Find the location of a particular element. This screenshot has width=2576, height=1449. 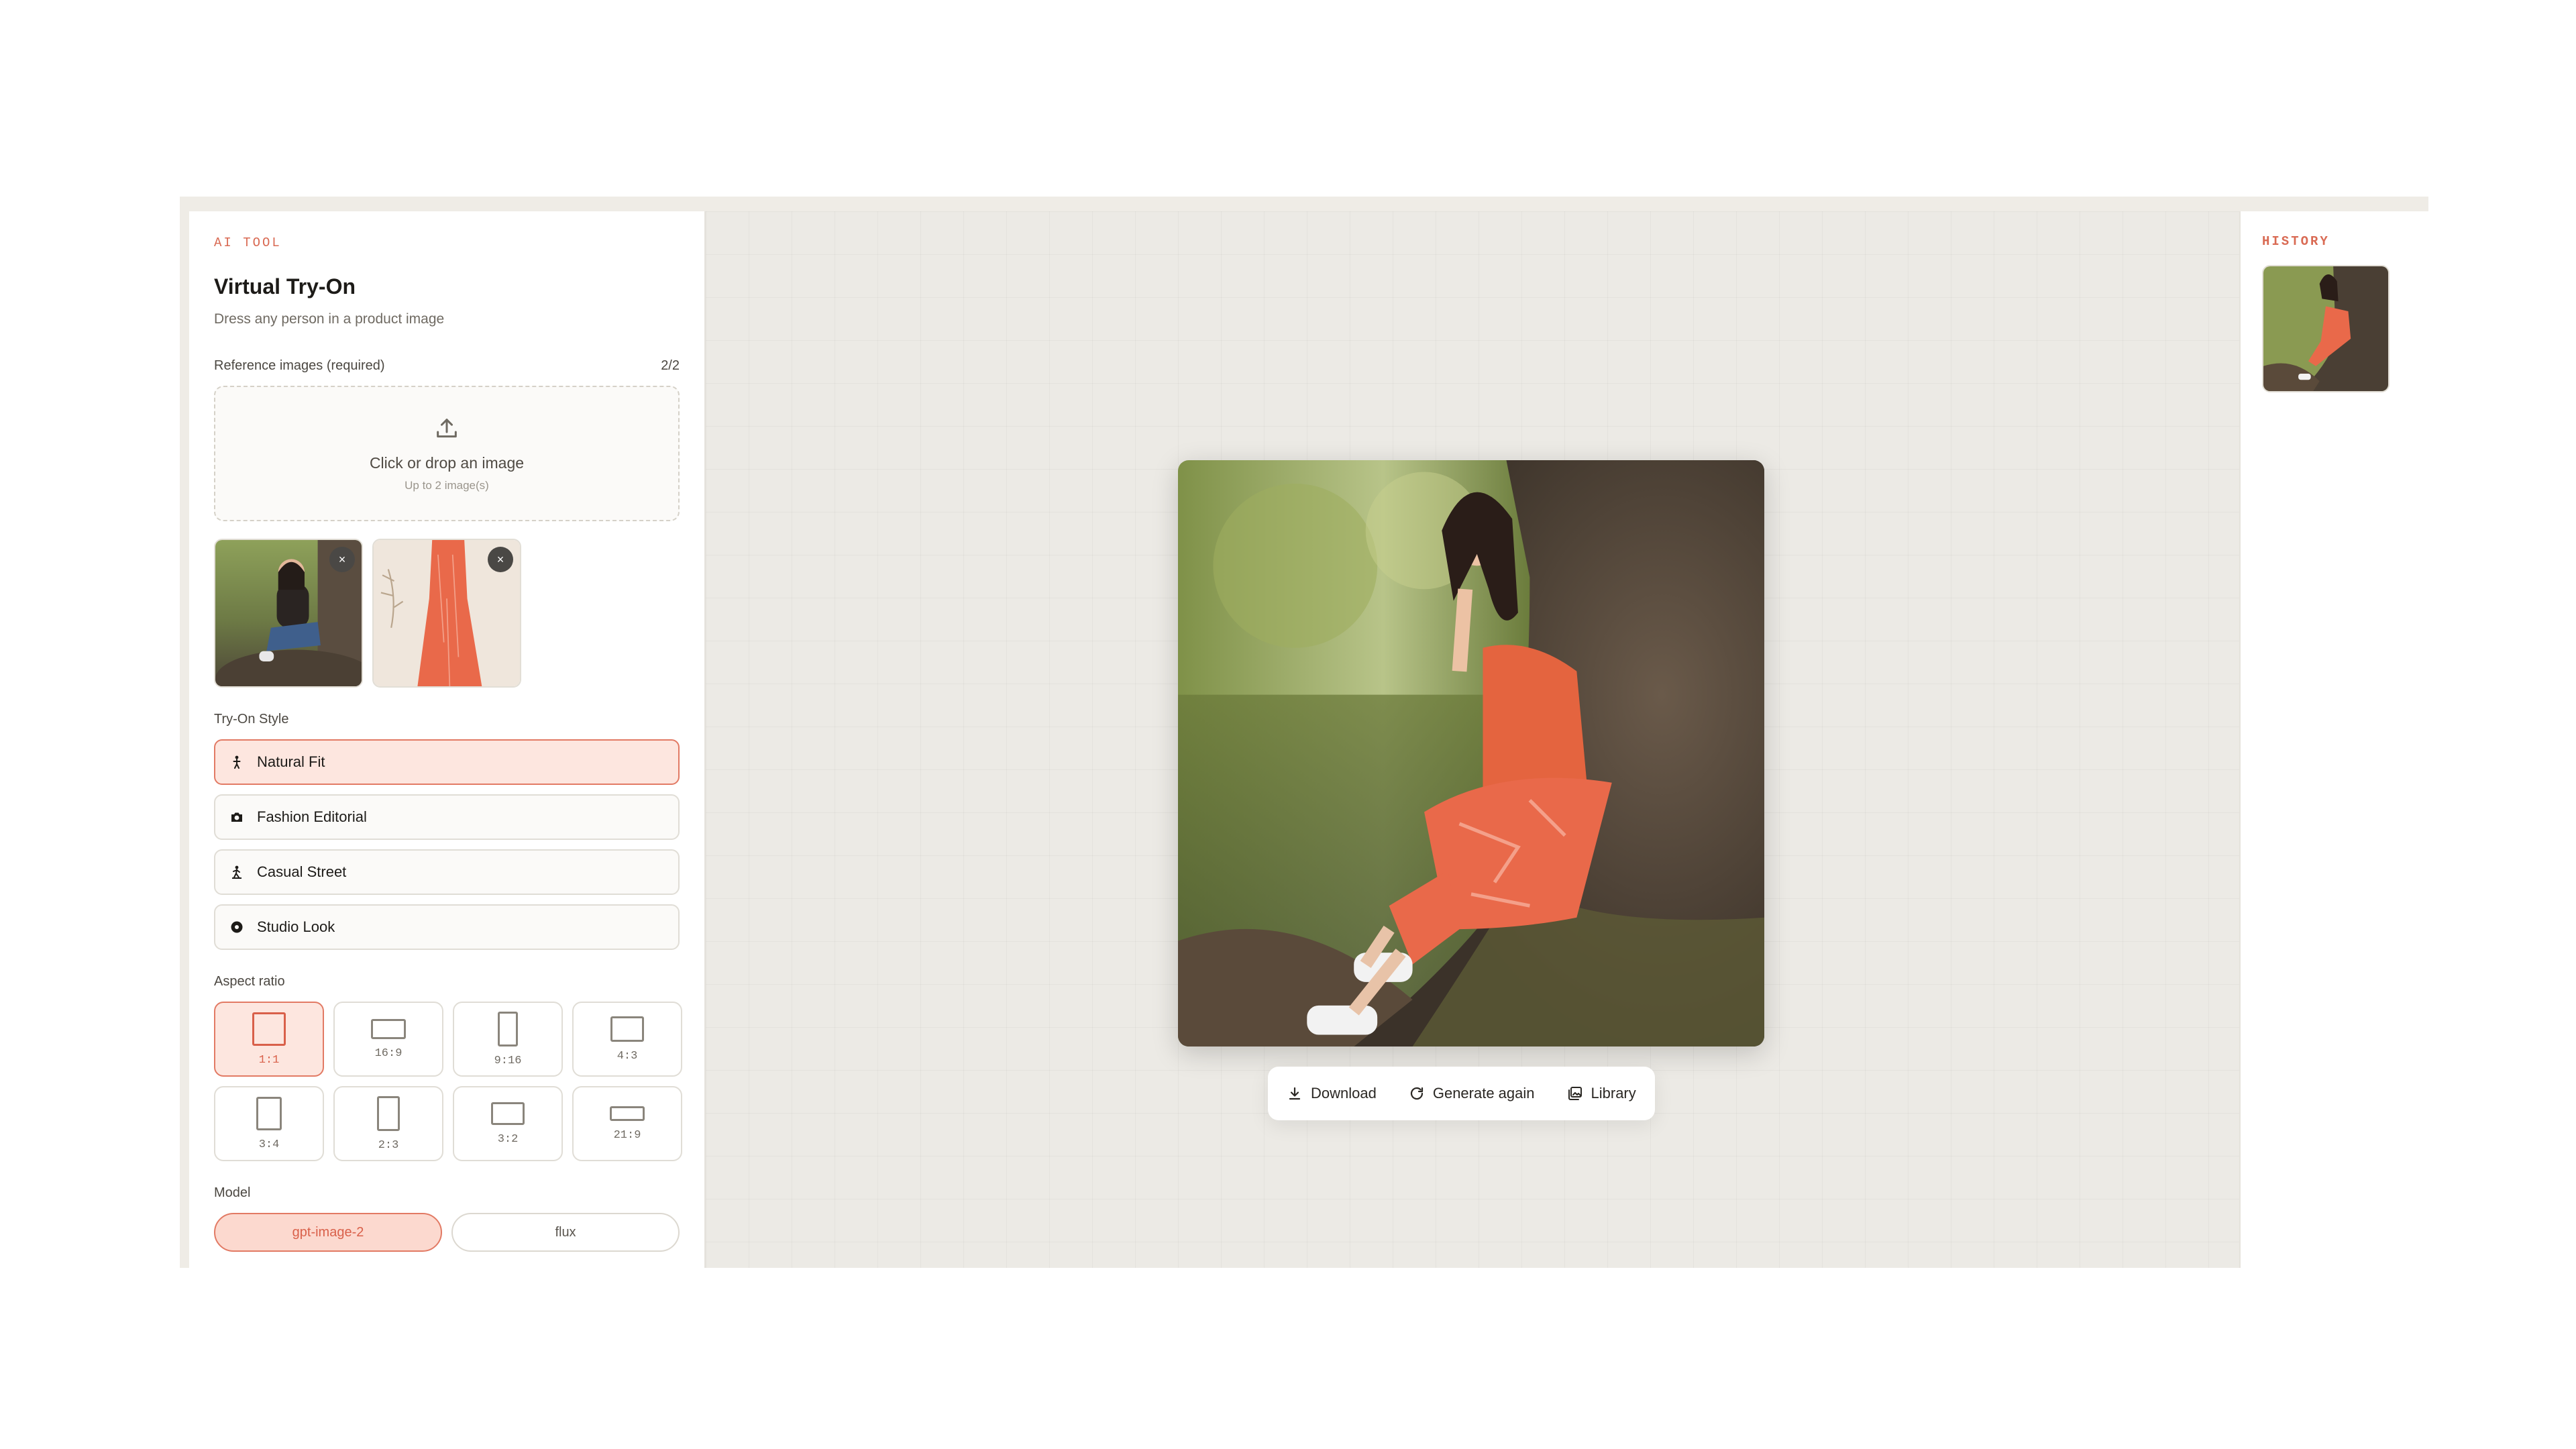

page-subtitle: Dress any person in a product image is located at coordinates (329, 319).